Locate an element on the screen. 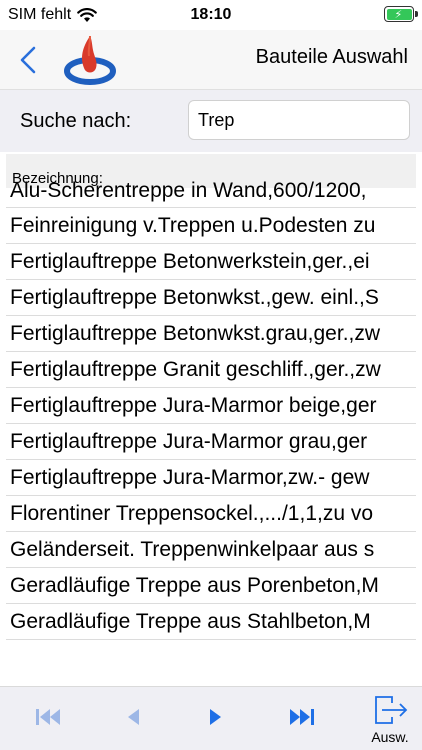 The image size is (422, 750). list-item: Fertiglauftreppe Jura-Marmor beige,ger is located at coordinates (211, 406).